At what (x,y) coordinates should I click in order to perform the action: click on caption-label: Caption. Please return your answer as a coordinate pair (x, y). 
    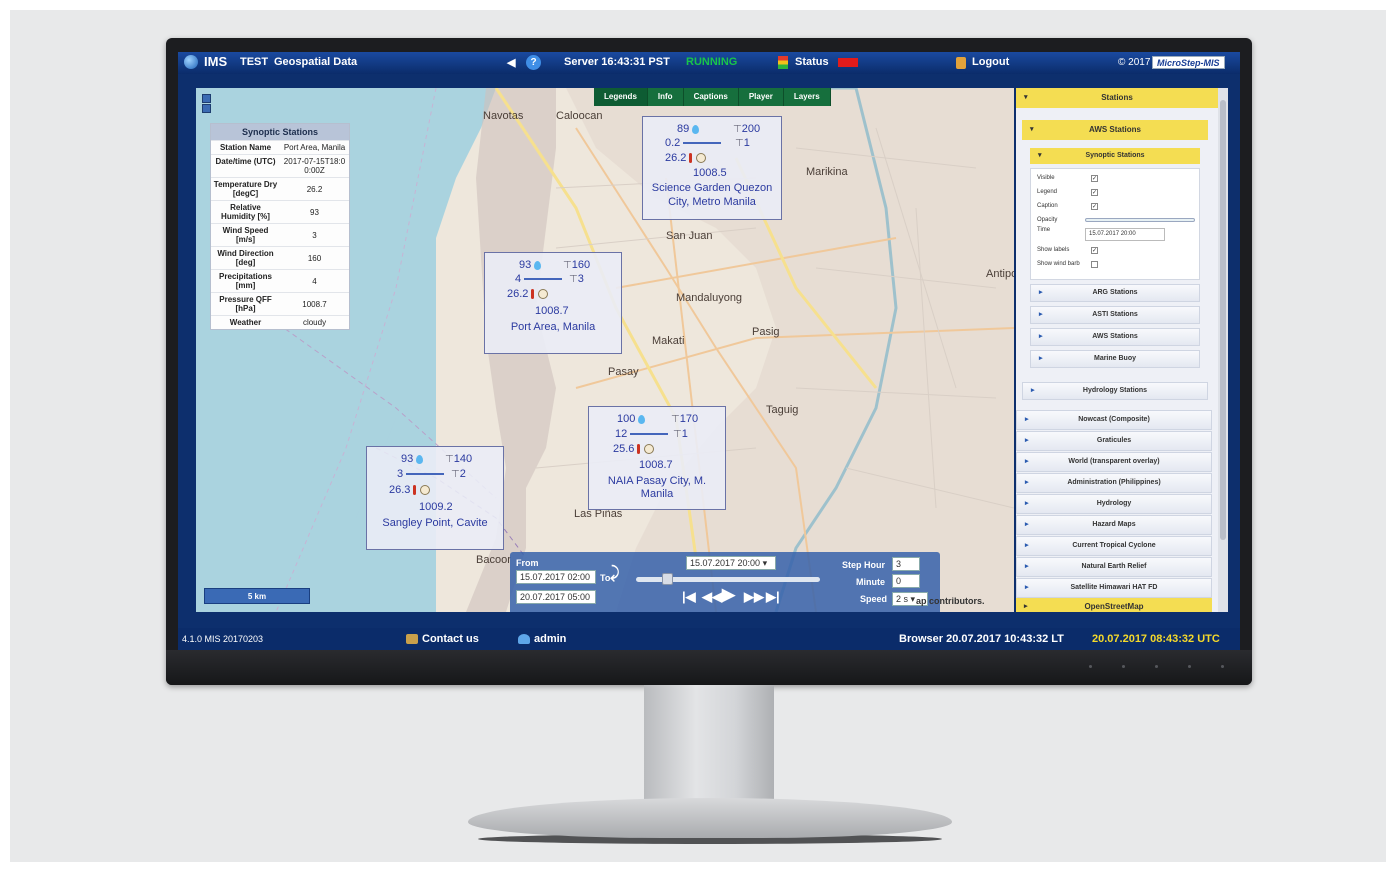
    Looking at the image, I should click on (1047, 206).